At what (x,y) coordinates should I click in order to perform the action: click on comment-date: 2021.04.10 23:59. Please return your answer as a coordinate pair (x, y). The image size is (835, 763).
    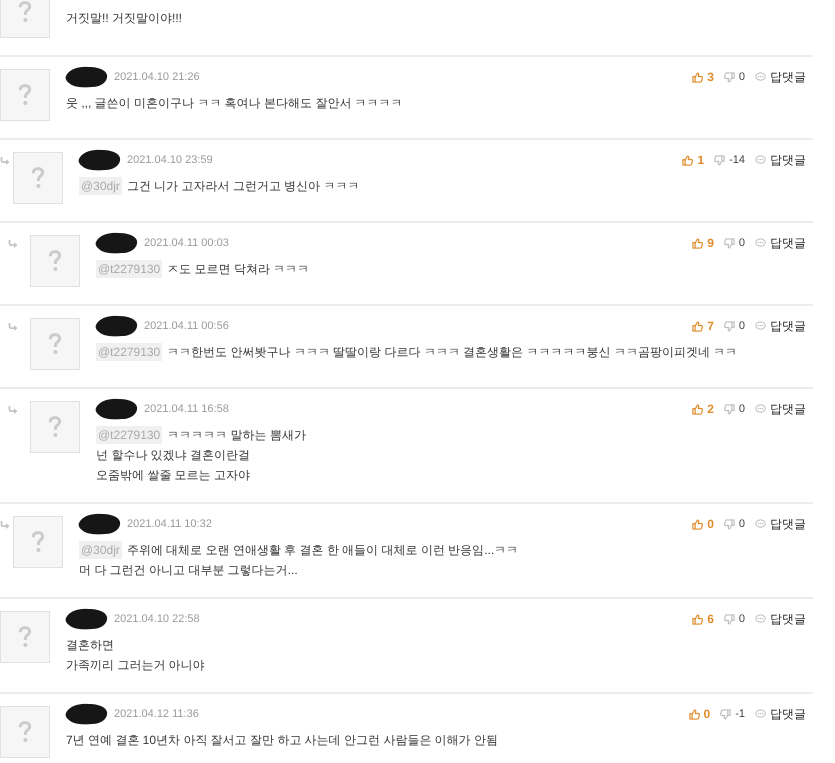
    Looking at the image, I should click on (170, 160).